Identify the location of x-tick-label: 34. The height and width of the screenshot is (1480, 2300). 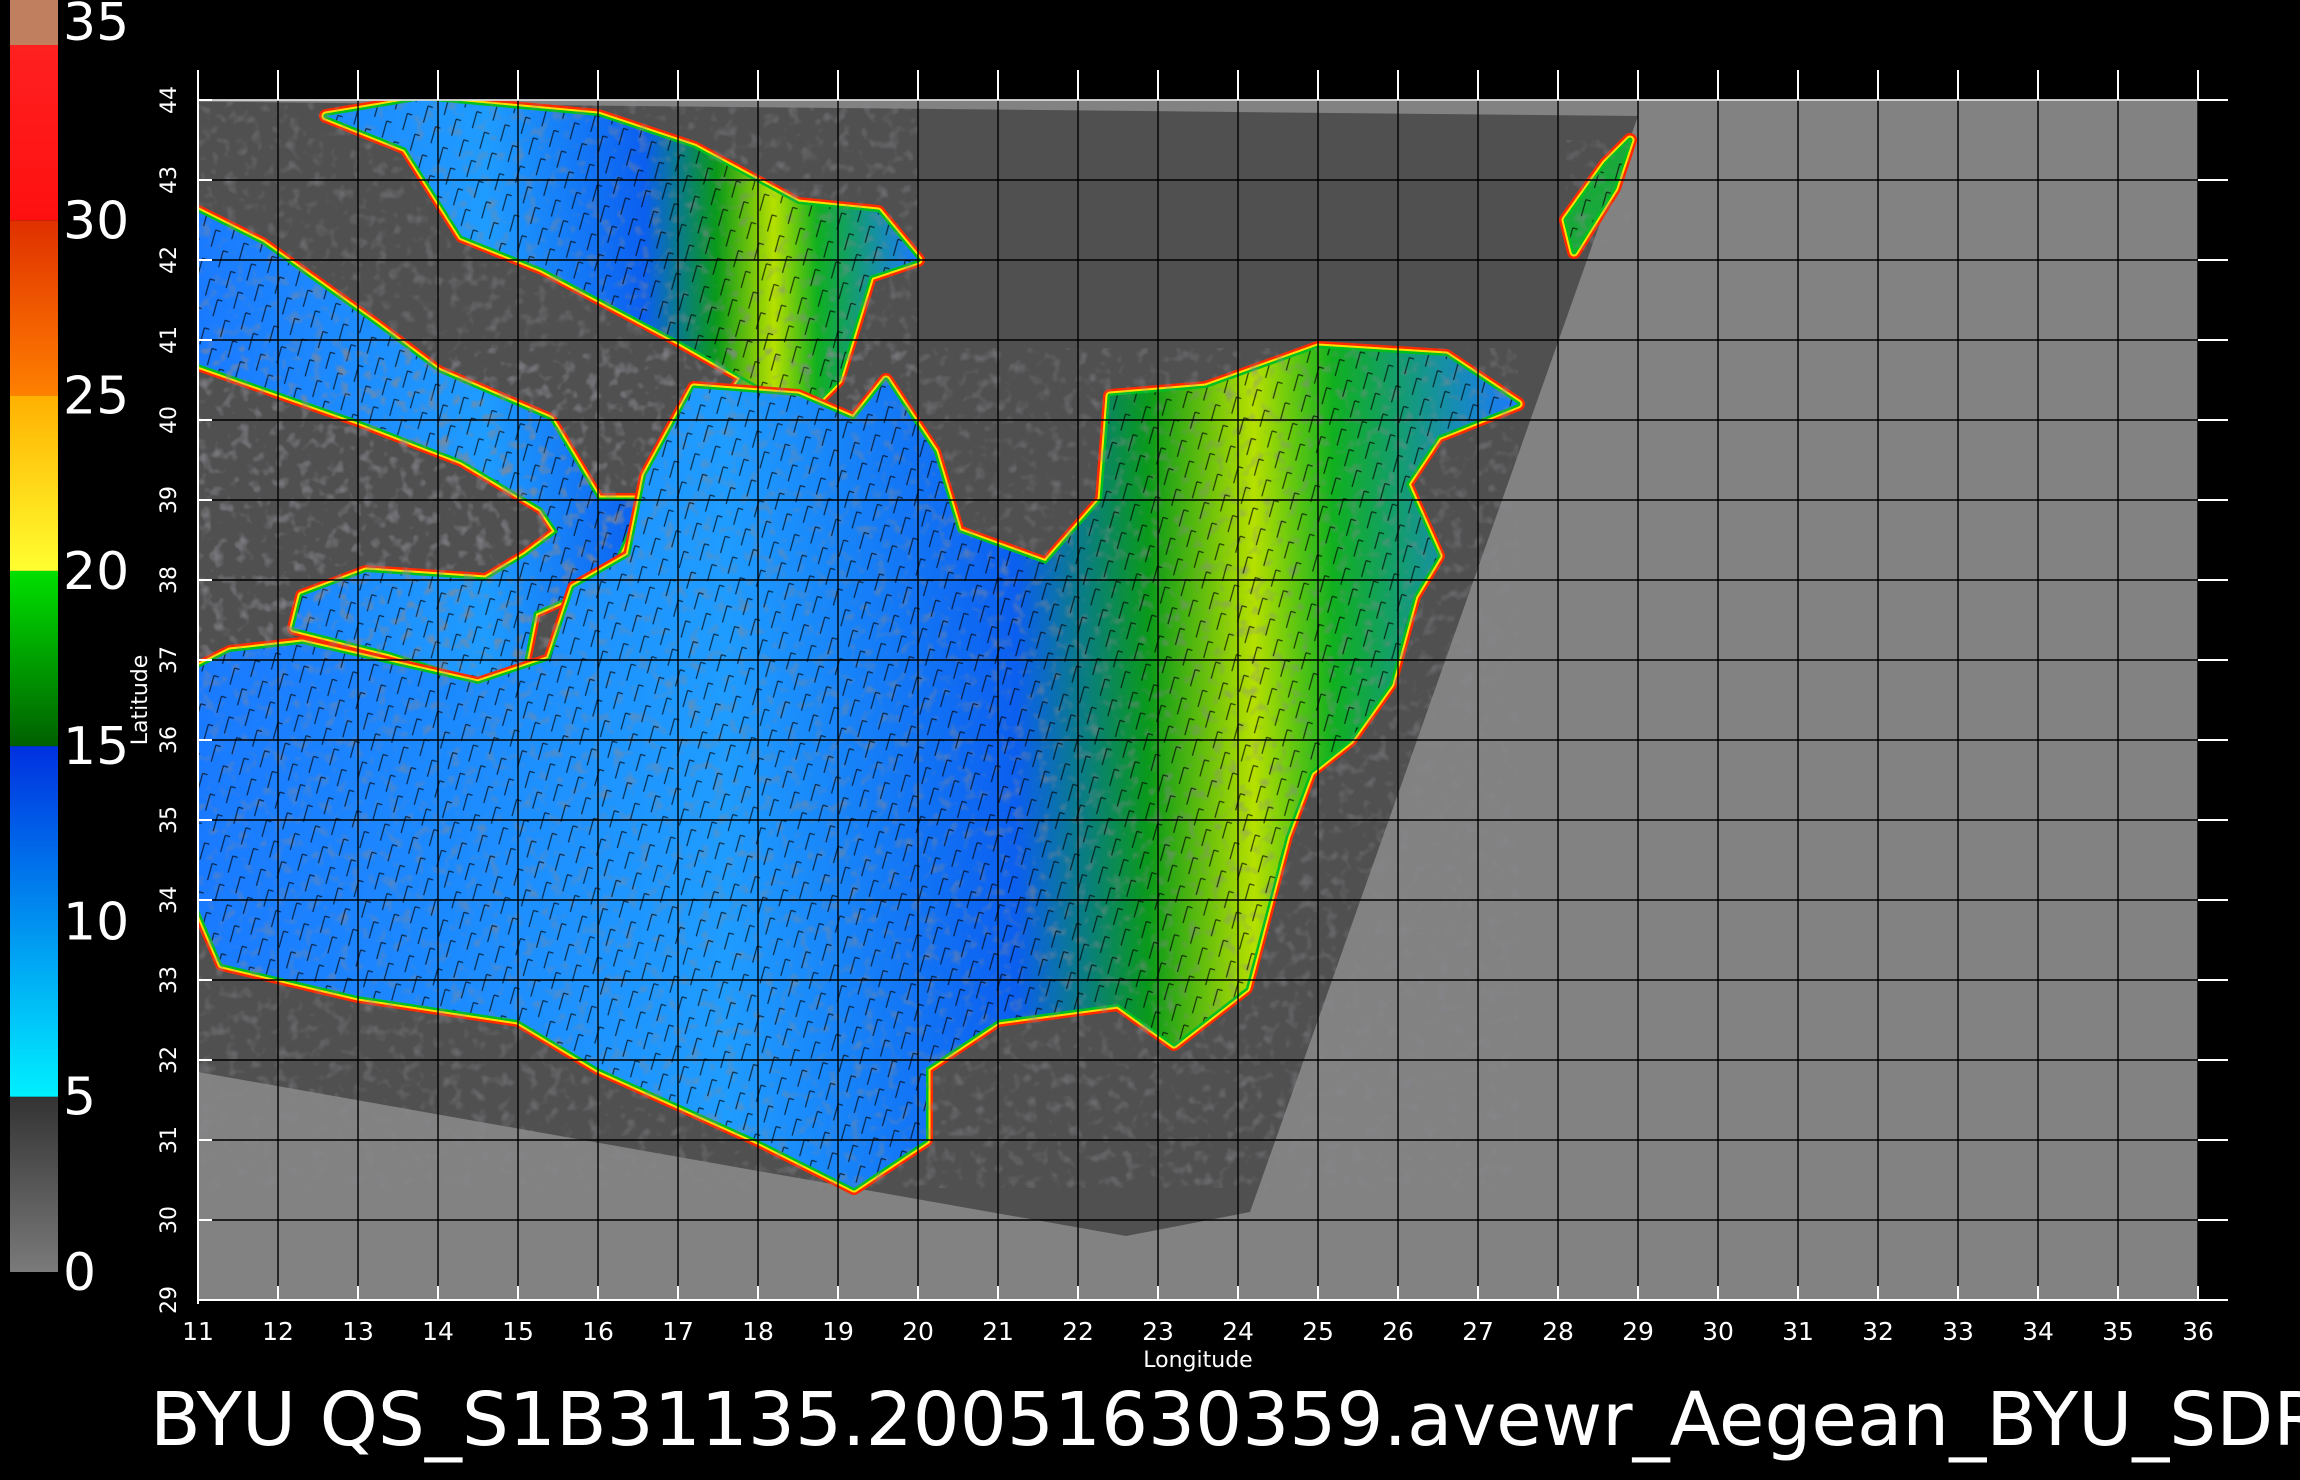
(2038, 1331).